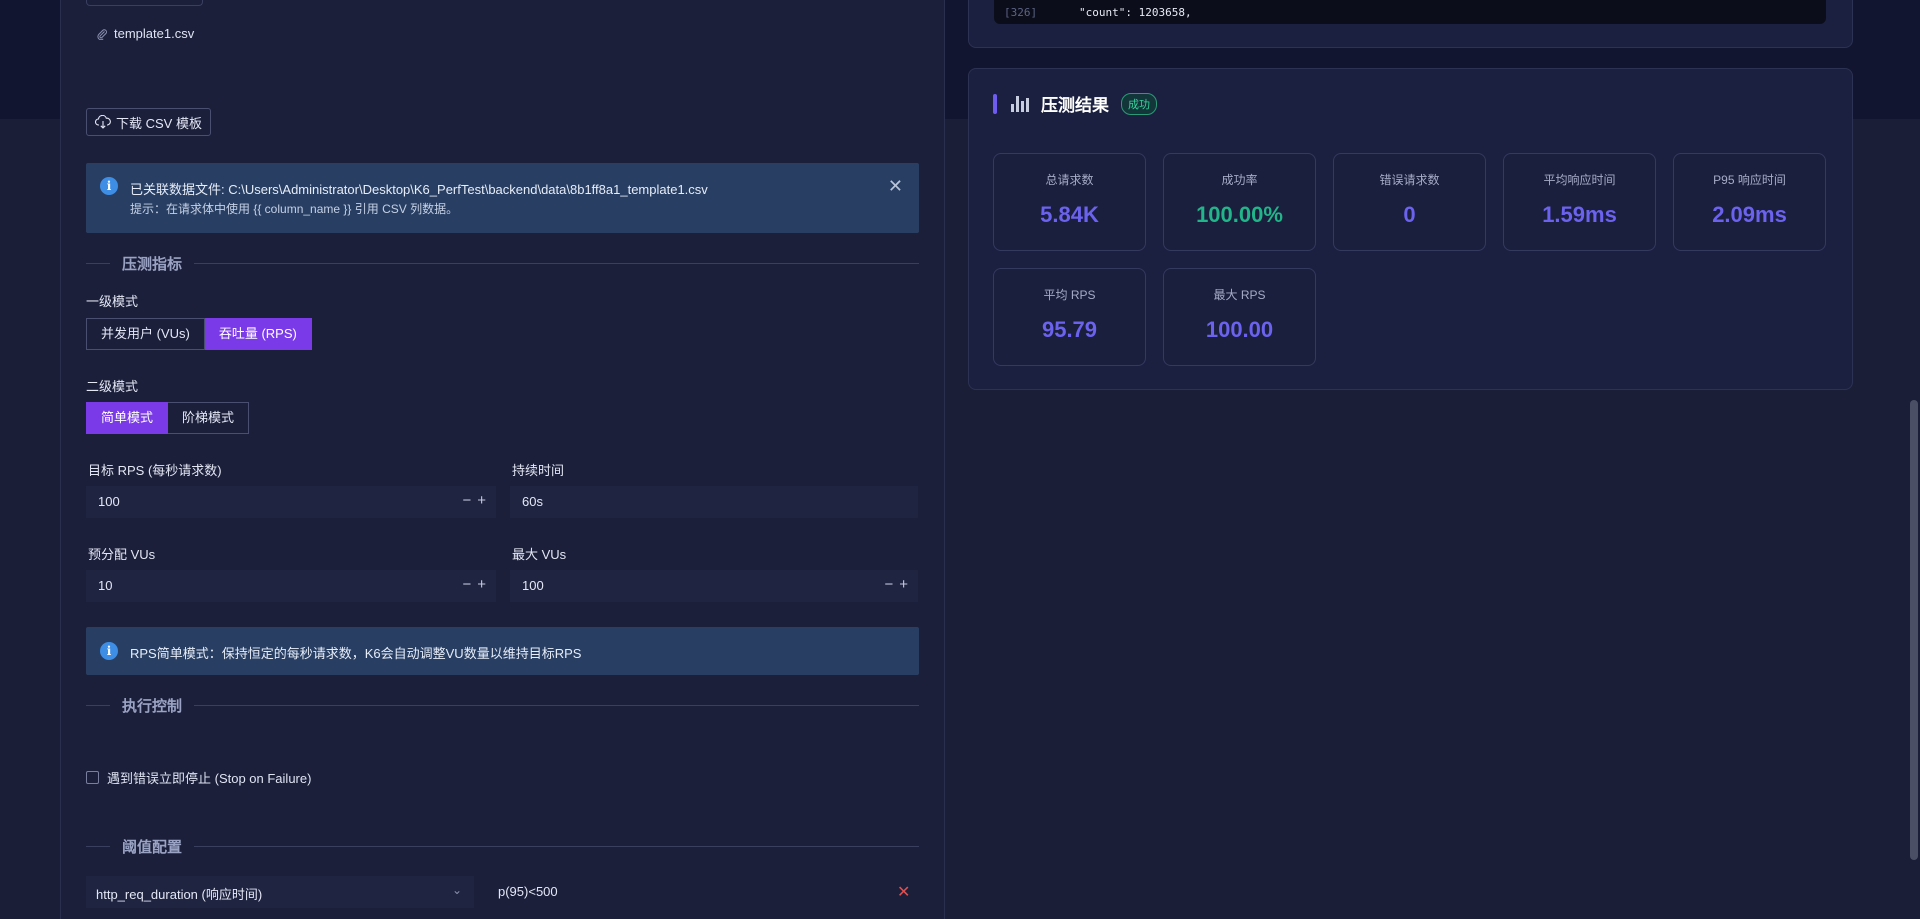 The image size is (1920, 919). I want to click on stop-on-failure-label: 遇到错误立即停止 (Stop on Failure), so click(209, 778).